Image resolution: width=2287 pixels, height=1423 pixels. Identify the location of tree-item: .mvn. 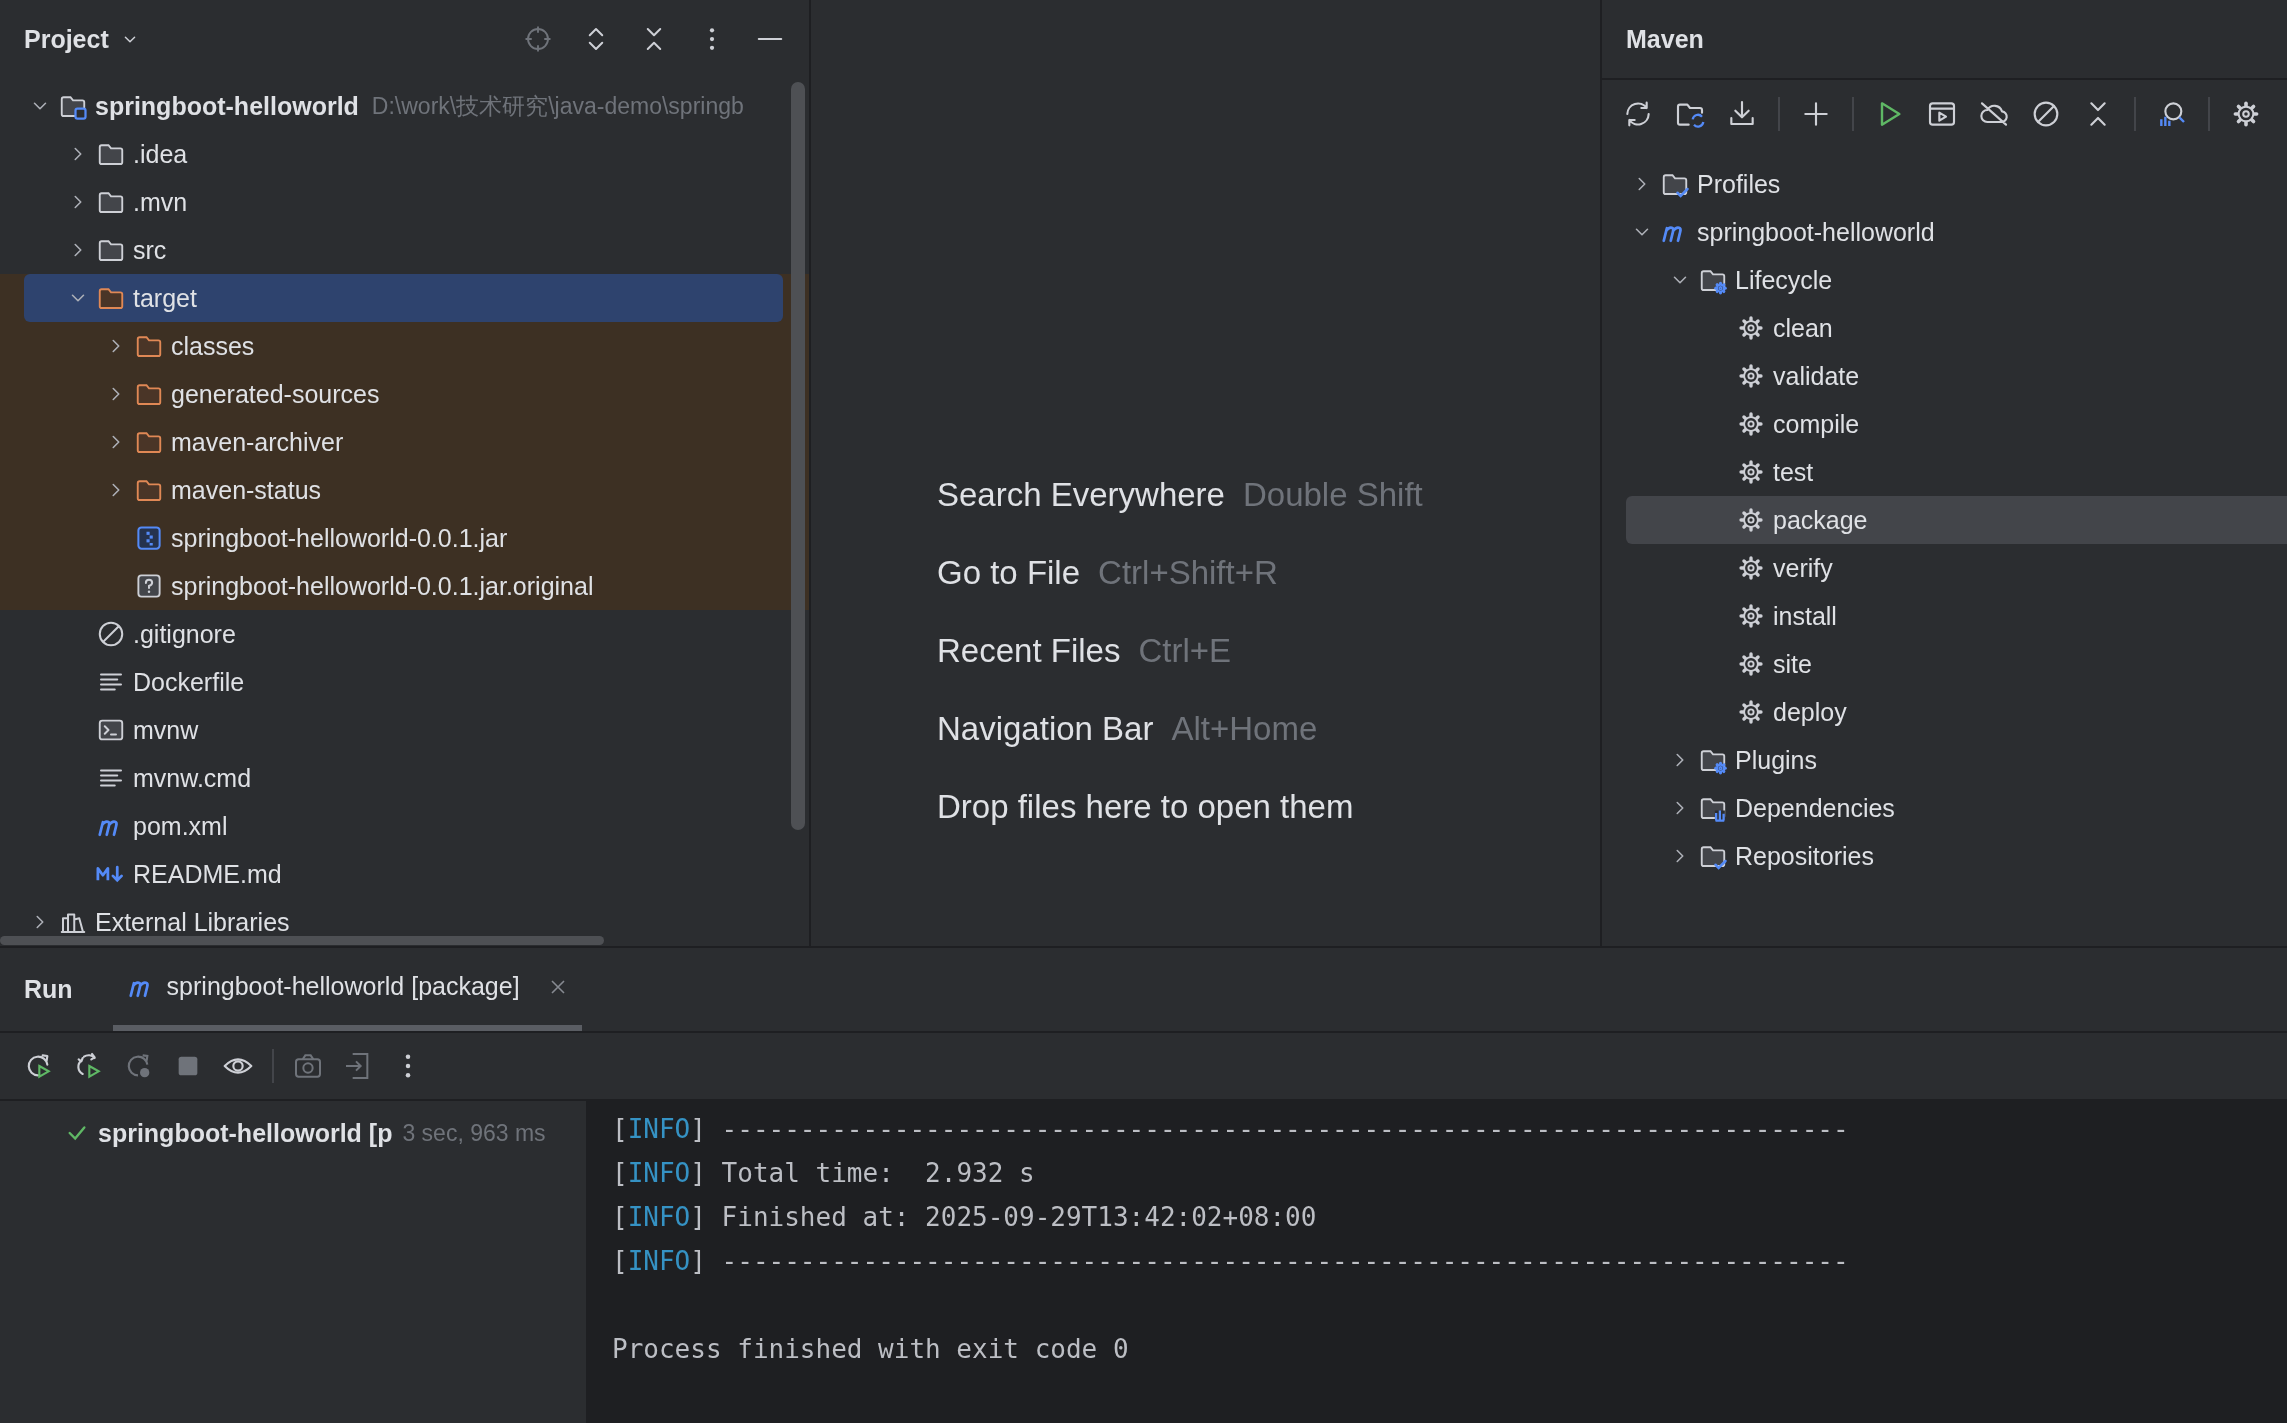
(403, 202).